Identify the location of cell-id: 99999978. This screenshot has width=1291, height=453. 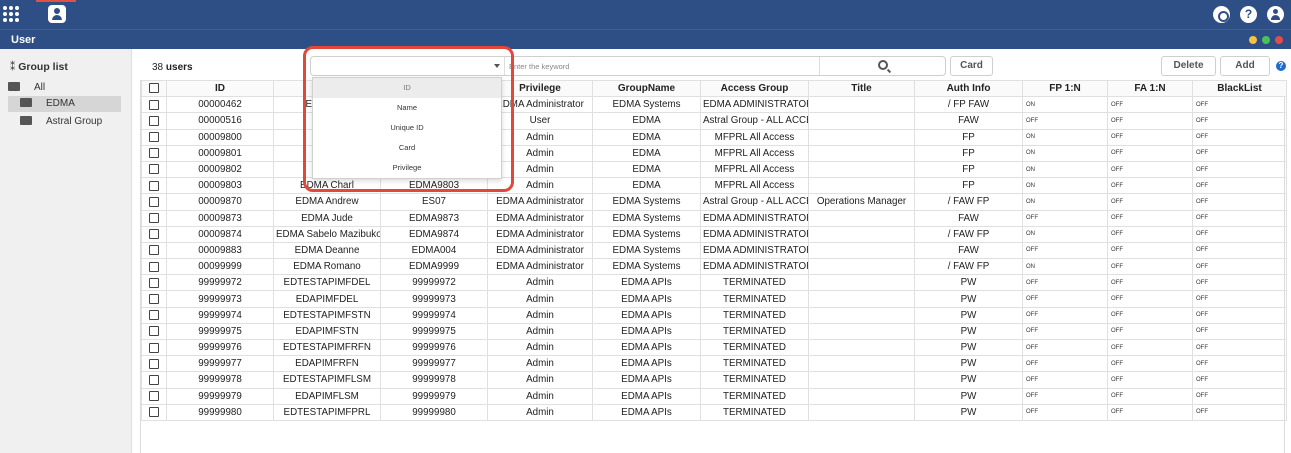
(220, 380).